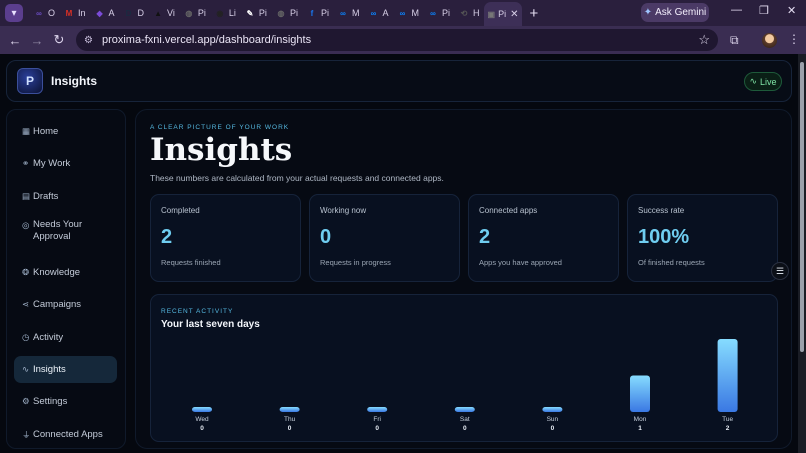 The width and height of the screenshot is (806, 453). I want to click on sidebar-item-drafts: ▤ Drafts, so click(65, 196).